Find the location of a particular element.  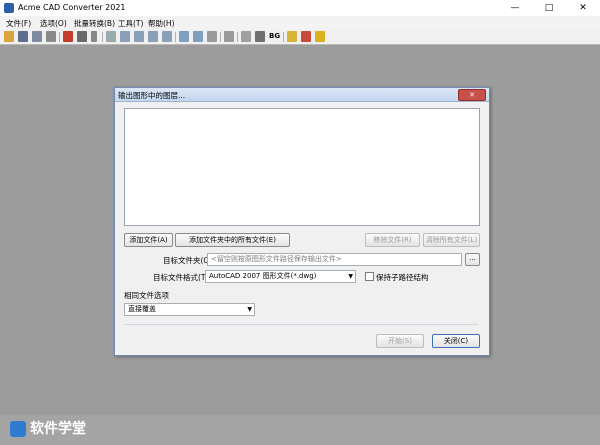

same-file-options-select: 直接覆盖 ▼ is located at coordinates (189, 309).